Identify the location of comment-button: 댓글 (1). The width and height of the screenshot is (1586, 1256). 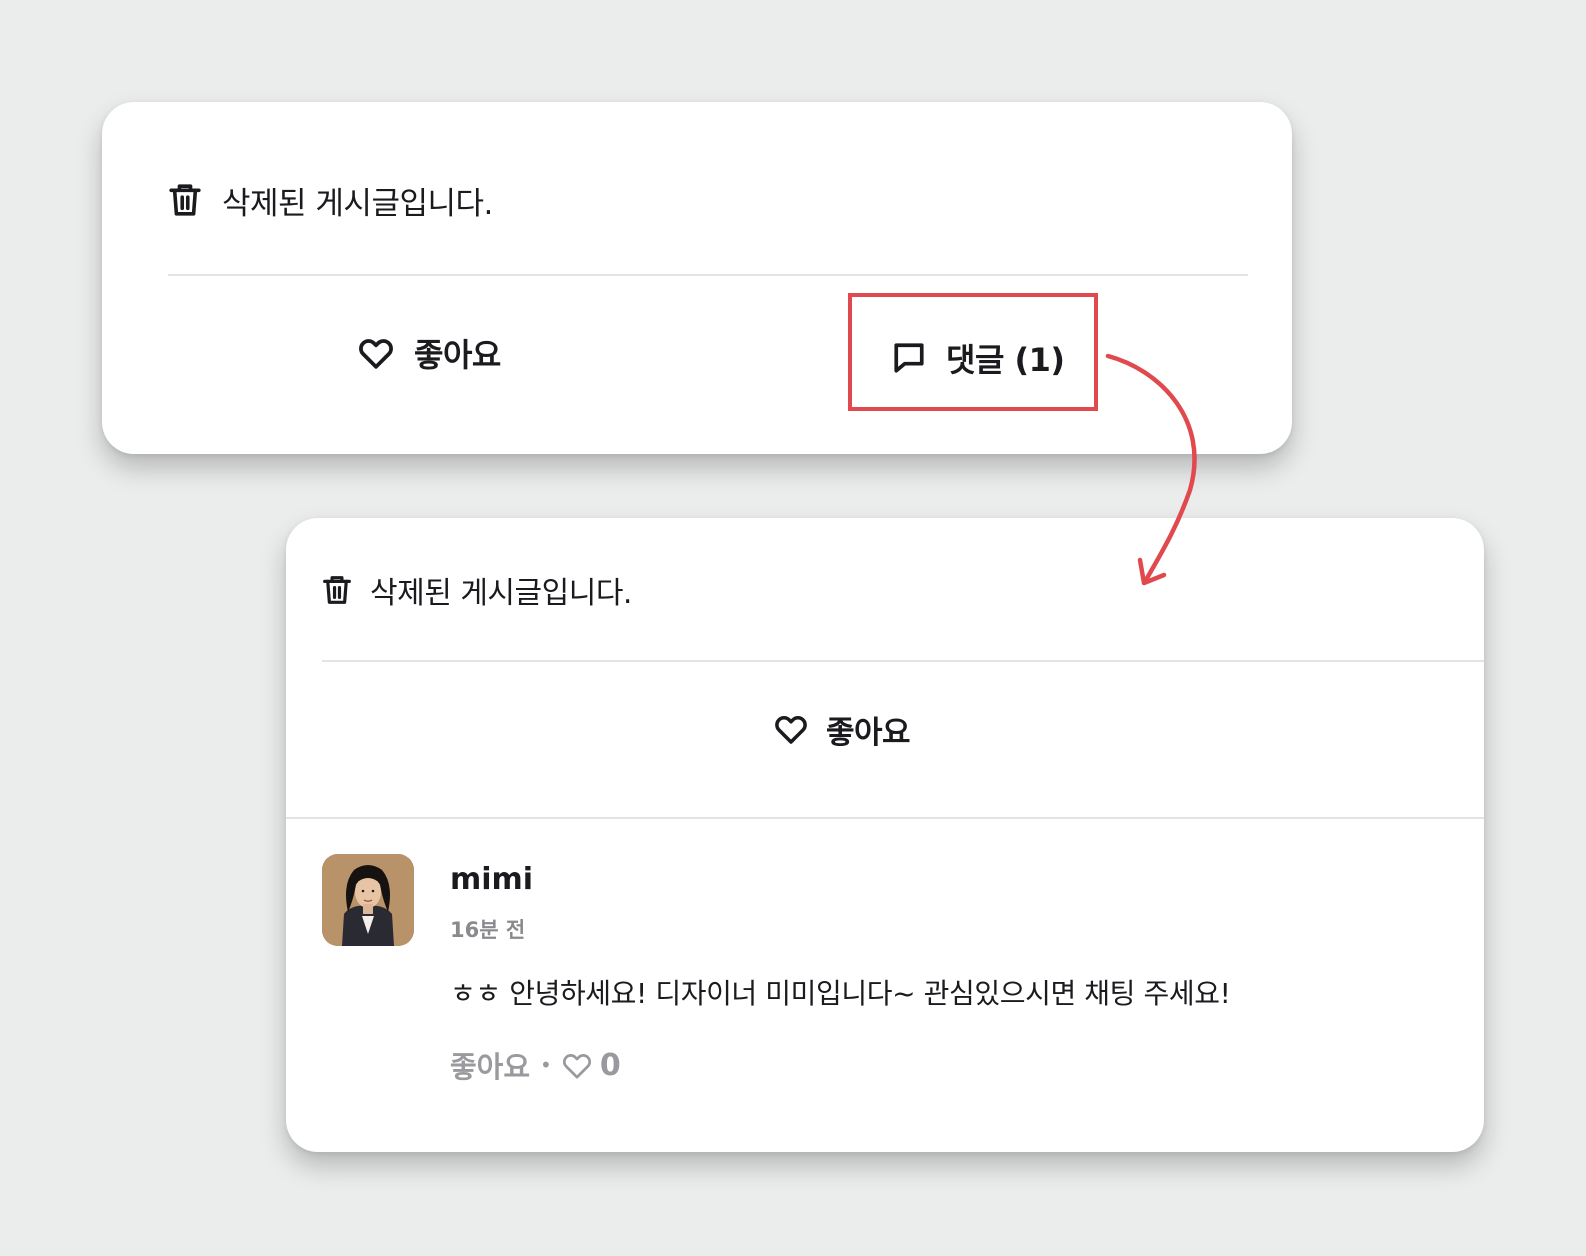
(973, 352).